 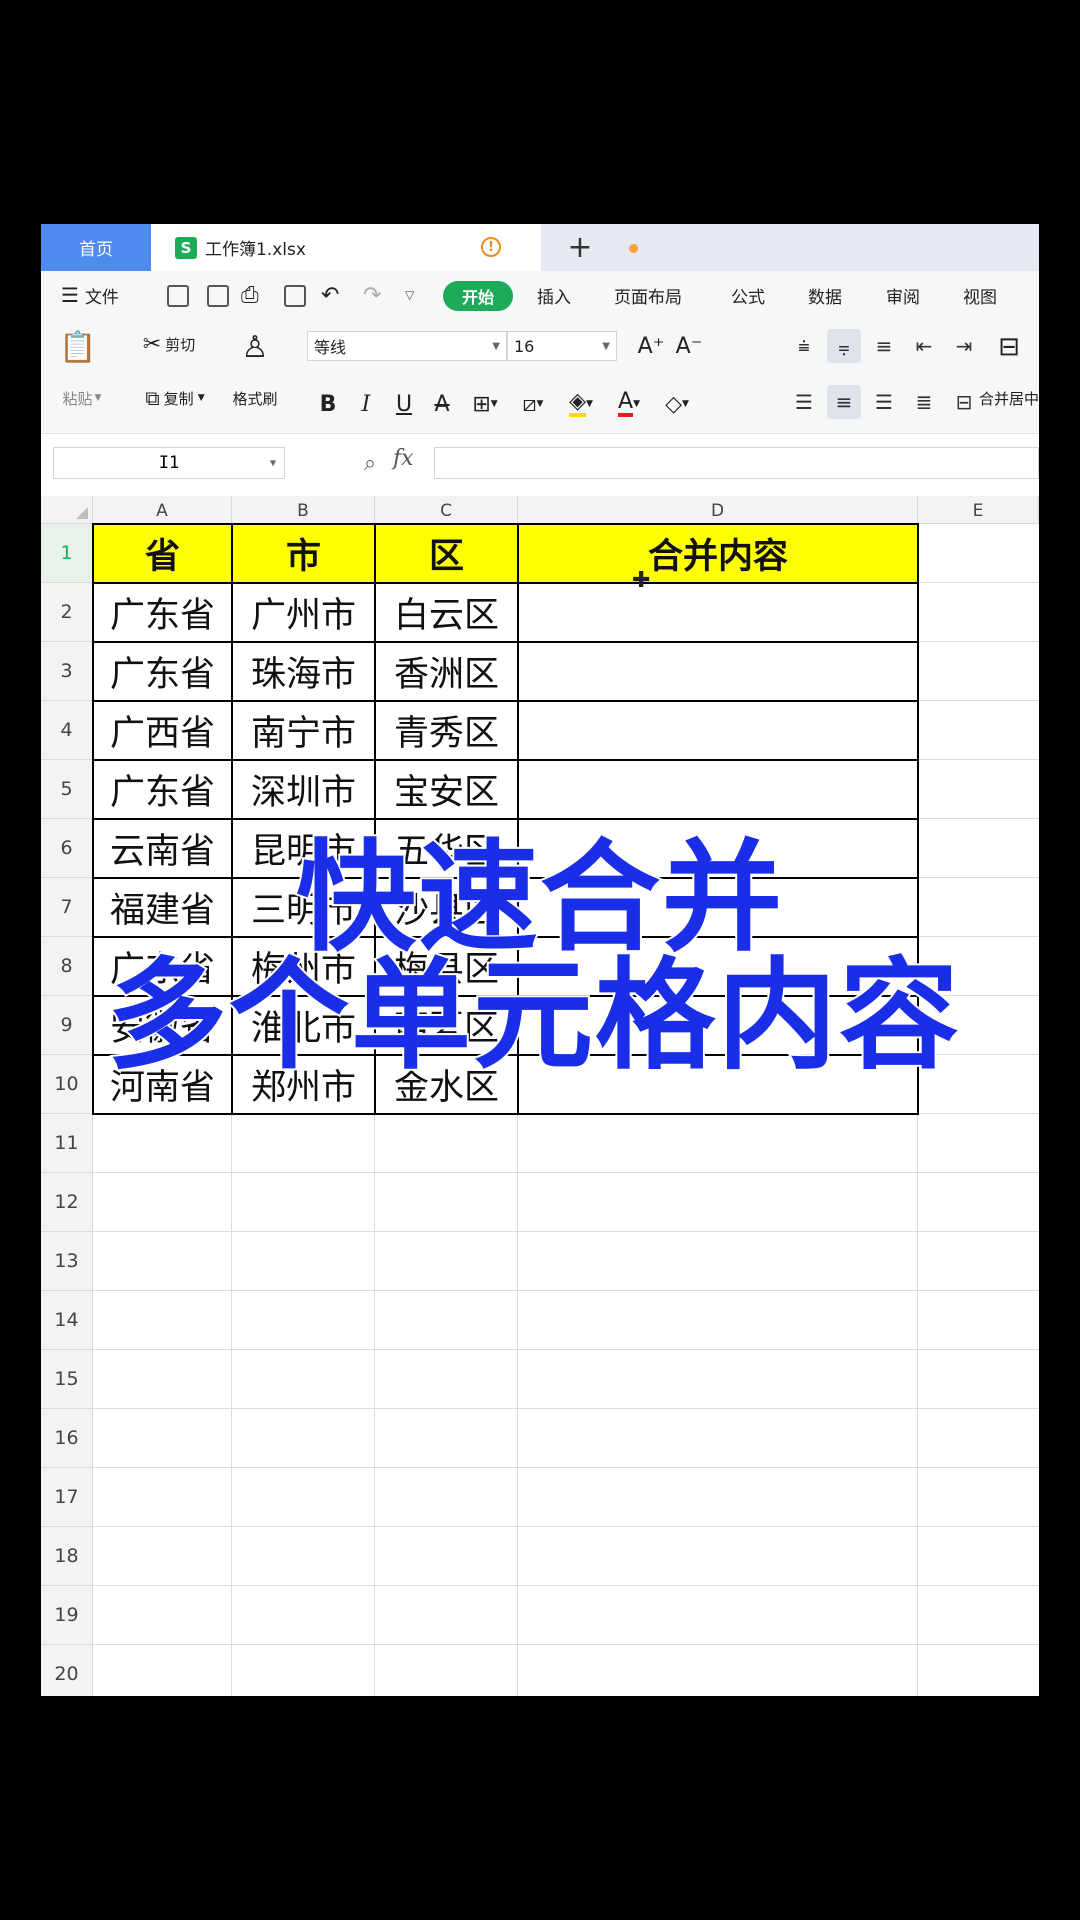 I want to click on tab-document: S 工作簿1.xlsx !, so click(x=394, y=247).